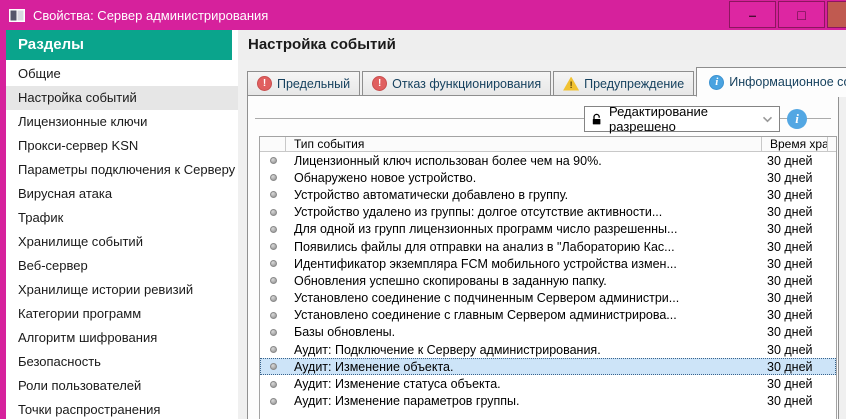 Image resolution: width=846 pixels, height=419 pixels. What do you see at coordinates (122, 290) in the screenshot?
I see `sidebar-item: Хранилище истории ревизий` at bounding box center [122, 290].